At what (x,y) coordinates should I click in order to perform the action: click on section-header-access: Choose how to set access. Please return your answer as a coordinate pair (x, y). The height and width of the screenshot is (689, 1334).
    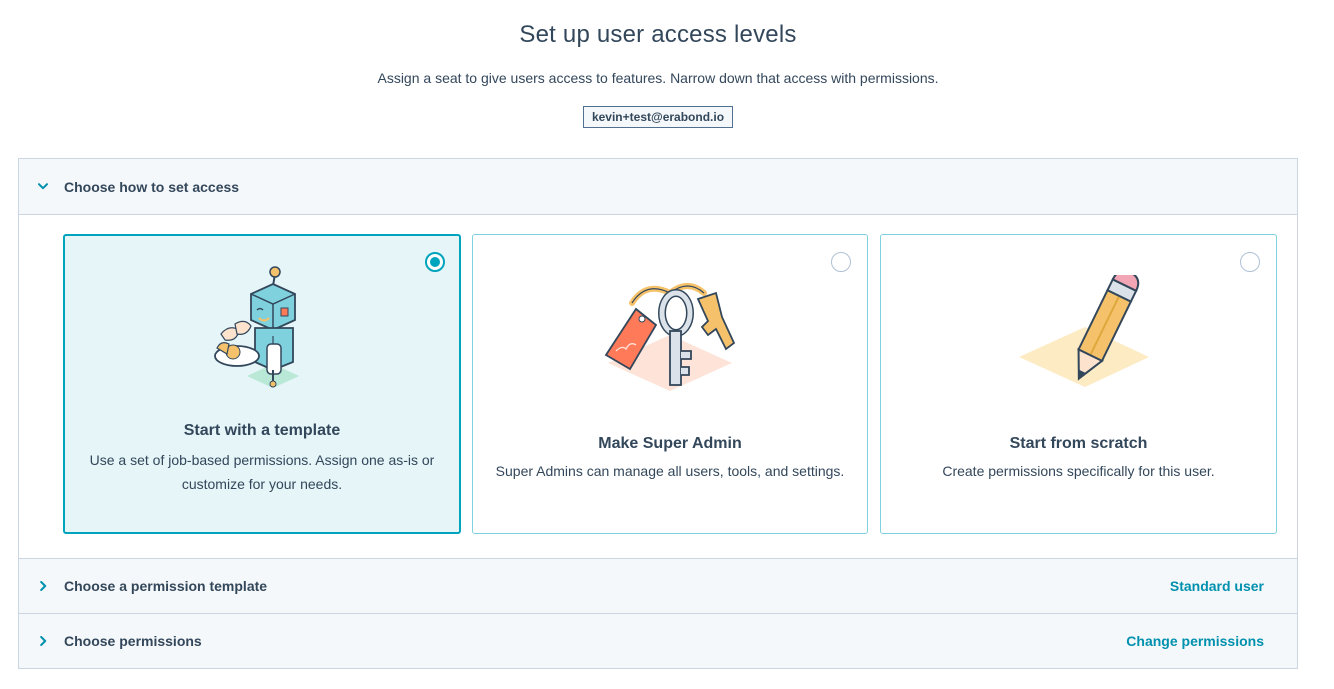
    Looking at the image, I should click on (658, 186).